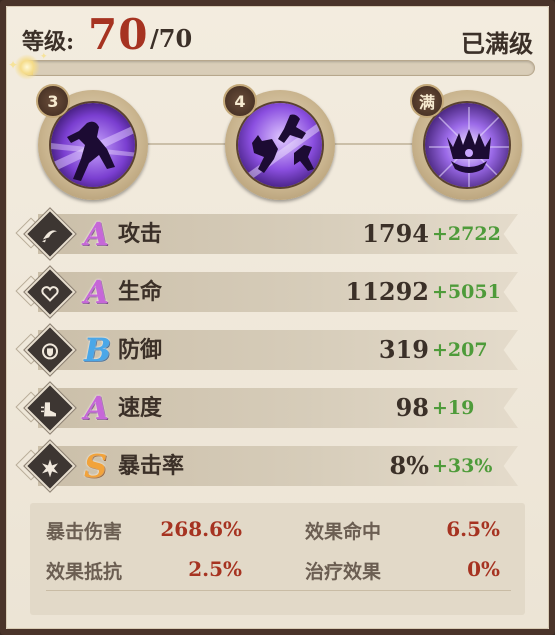 Image resolution: width=555 pixels, height=635 pixels. What do you see at coordinates (466, 142) in the screenshot?
I see `skill-3: 满` at bounding box center [466, 142].